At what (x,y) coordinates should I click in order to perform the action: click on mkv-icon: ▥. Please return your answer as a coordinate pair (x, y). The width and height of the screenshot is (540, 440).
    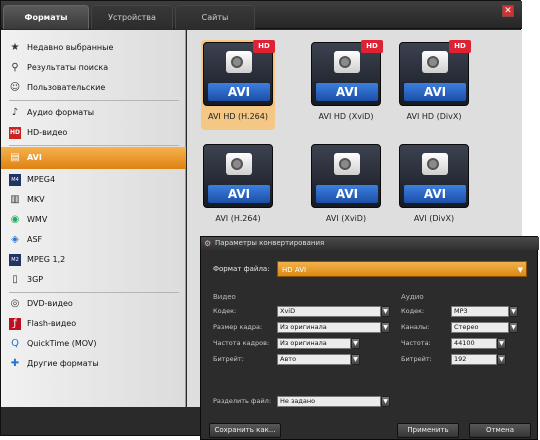
    Looking at the image, I should click on (15, 199).